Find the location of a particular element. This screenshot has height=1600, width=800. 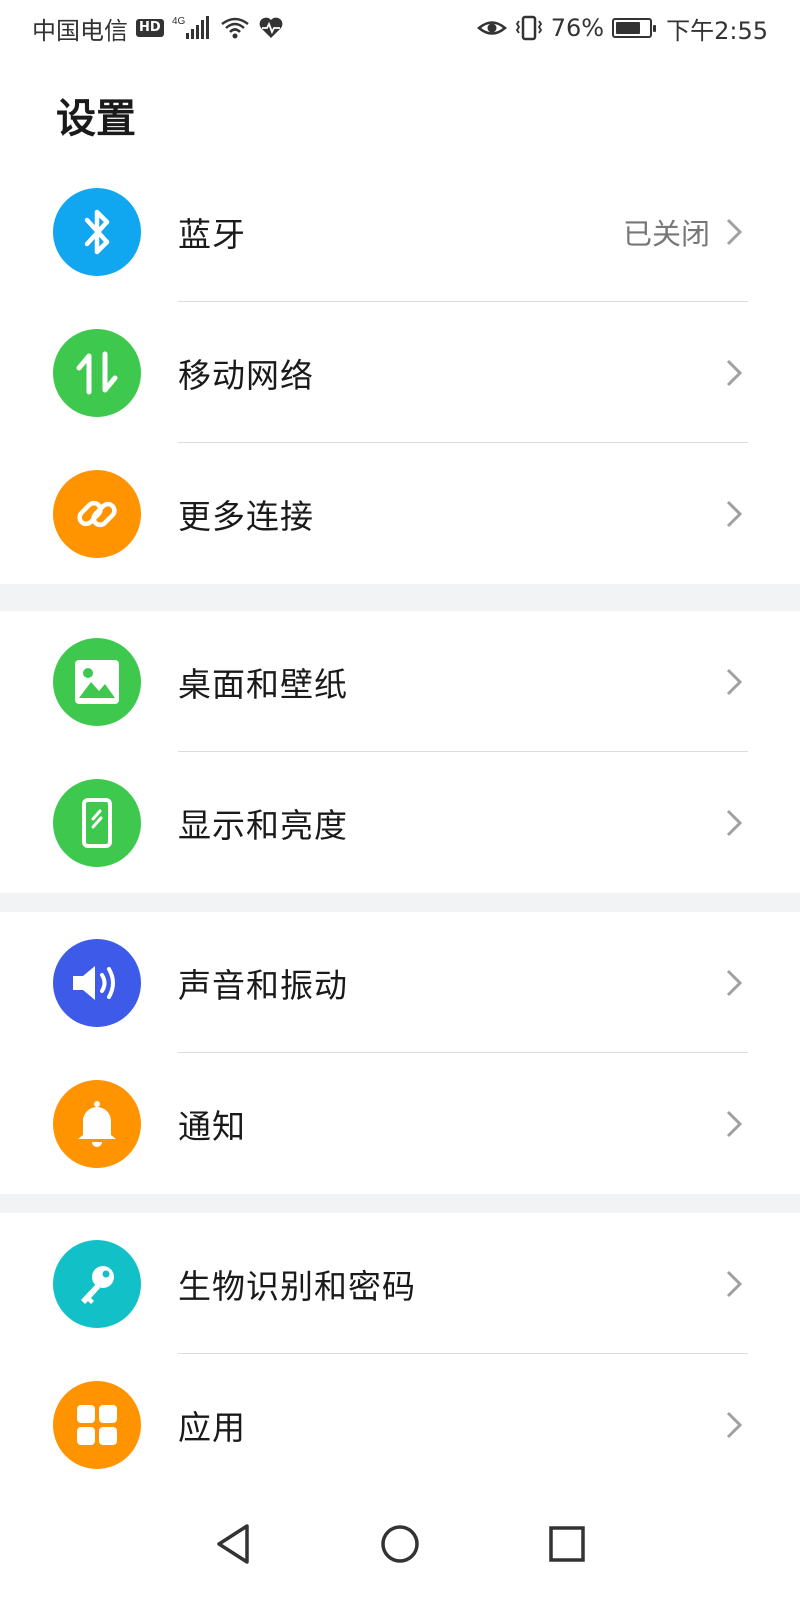

heart-rate-icon is located at coordinates (271, 28).